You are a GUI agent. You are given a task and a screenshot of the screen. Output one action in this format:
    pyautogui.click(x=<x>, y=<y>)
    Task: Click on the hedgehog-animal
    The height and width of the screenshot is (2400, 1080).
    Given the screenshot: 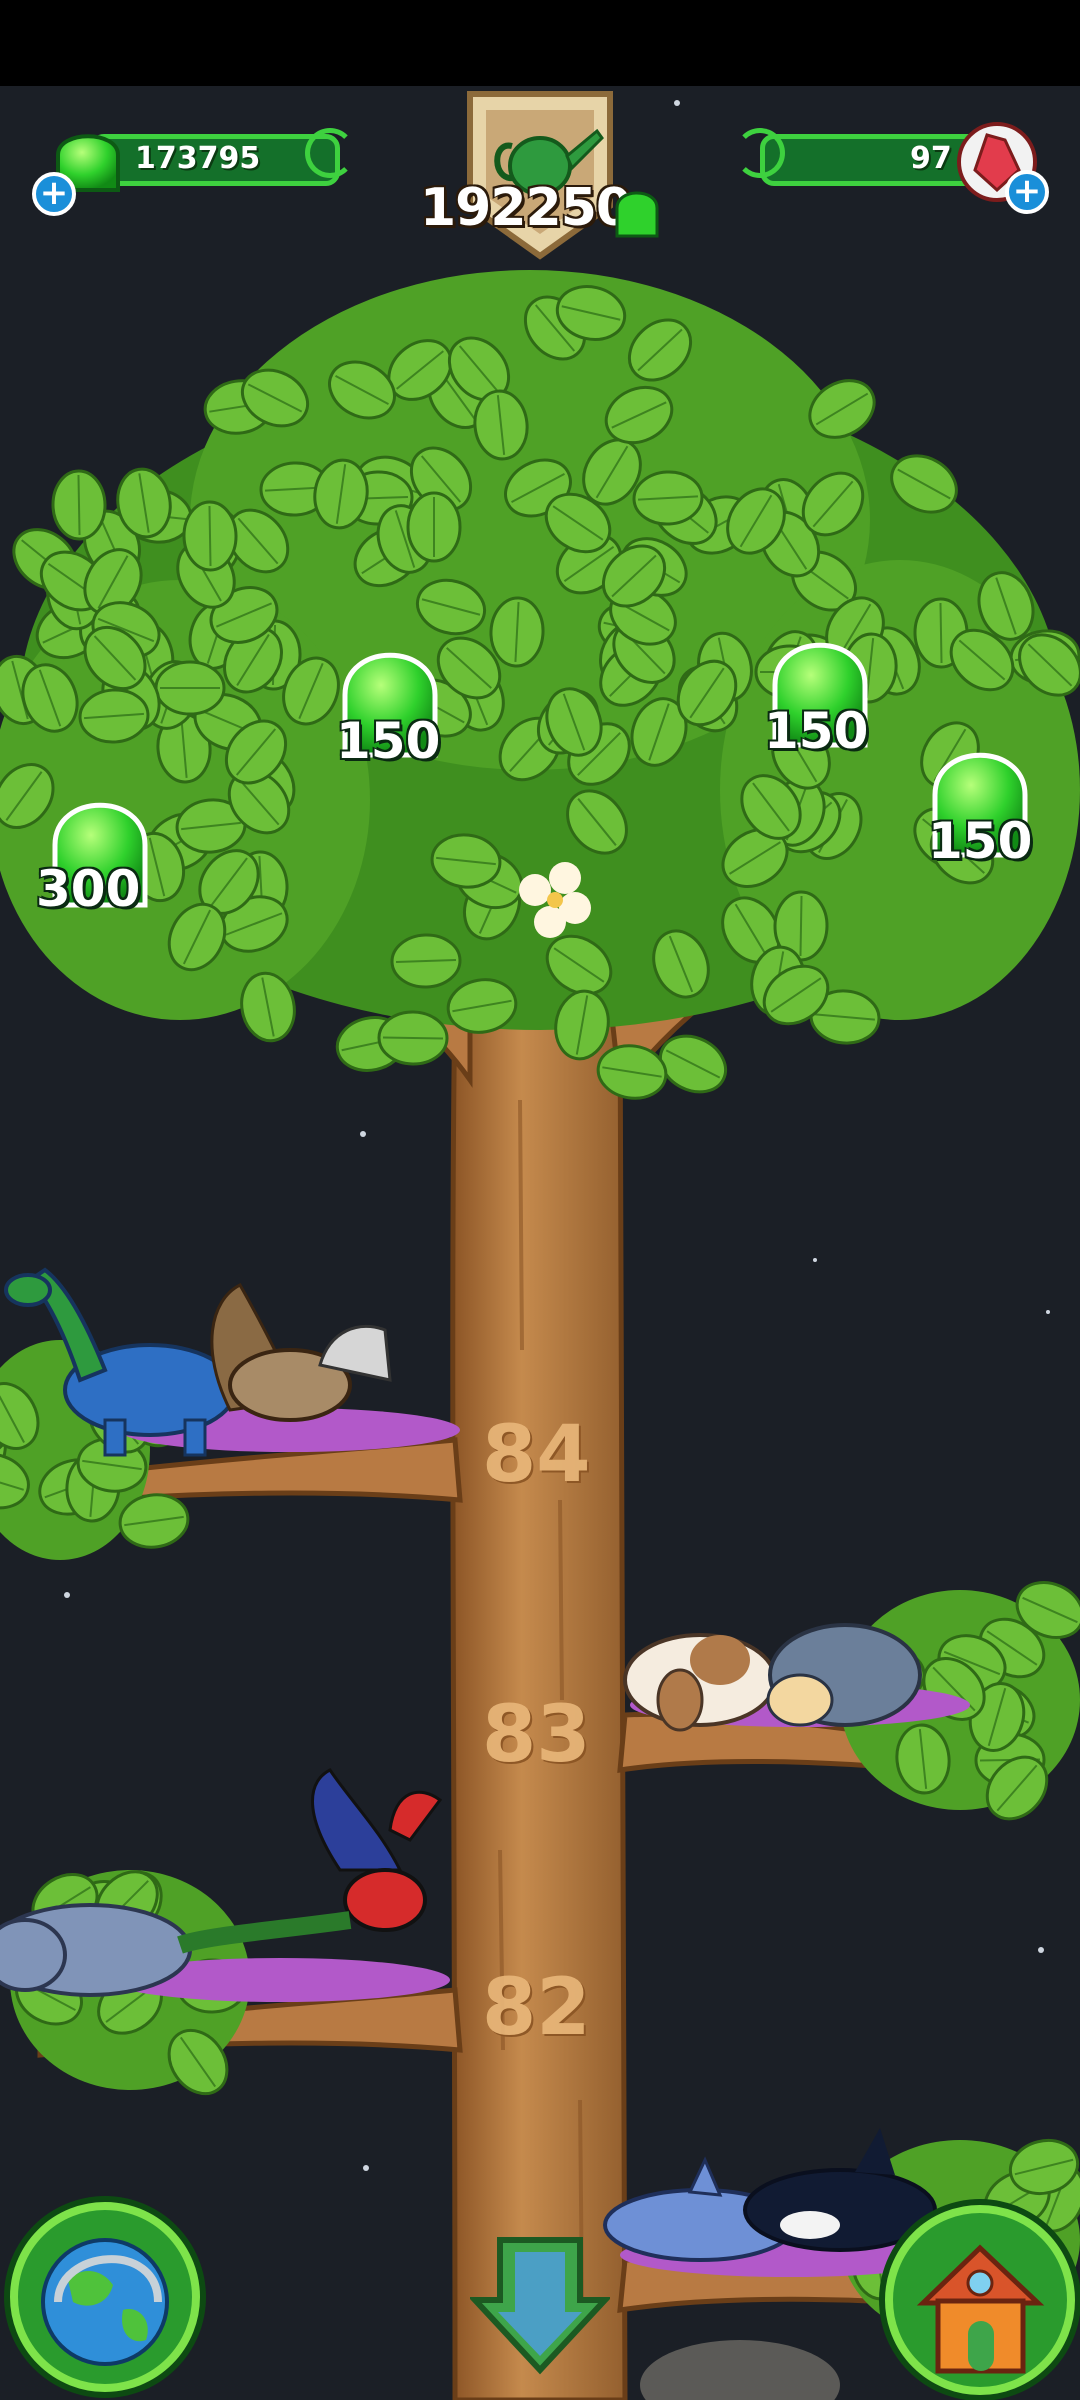 What is the action you would take?
    pyautogui.click(x=844, y=1675)
    